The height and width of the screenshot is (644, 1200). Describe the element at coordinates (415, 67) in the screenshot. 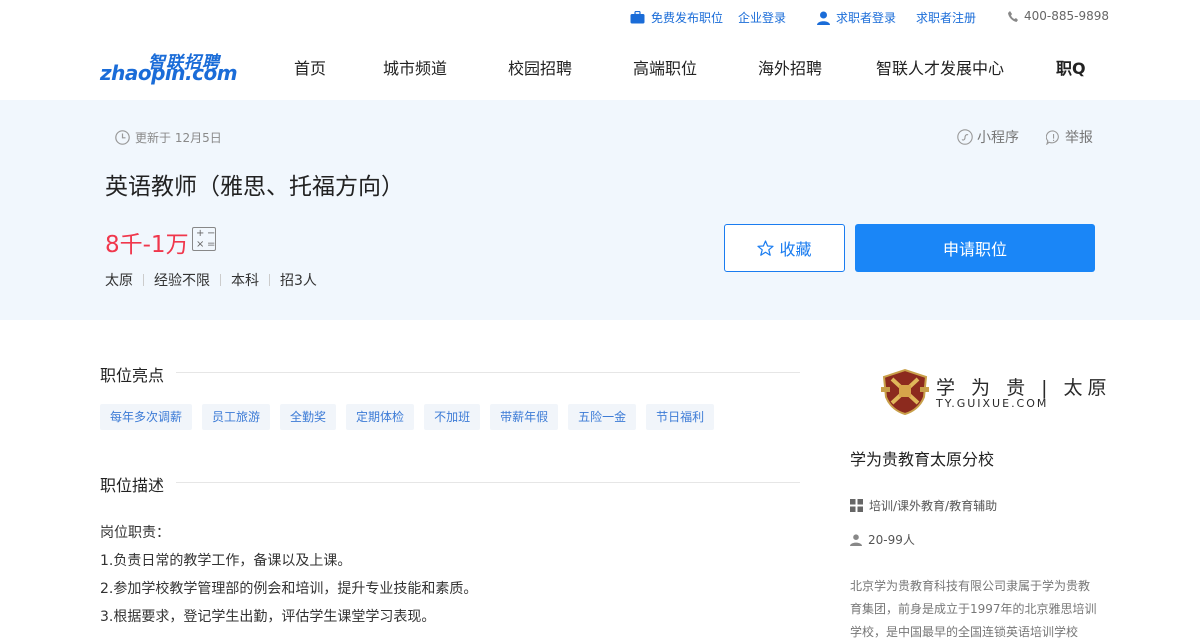

I see `nav-city-channel: 城市频道` at that location.